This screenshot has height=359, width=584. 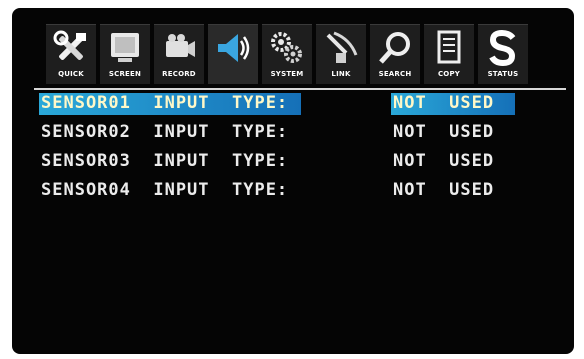 I want to click on tab-label: QUICK, so click(x=71, y=74).